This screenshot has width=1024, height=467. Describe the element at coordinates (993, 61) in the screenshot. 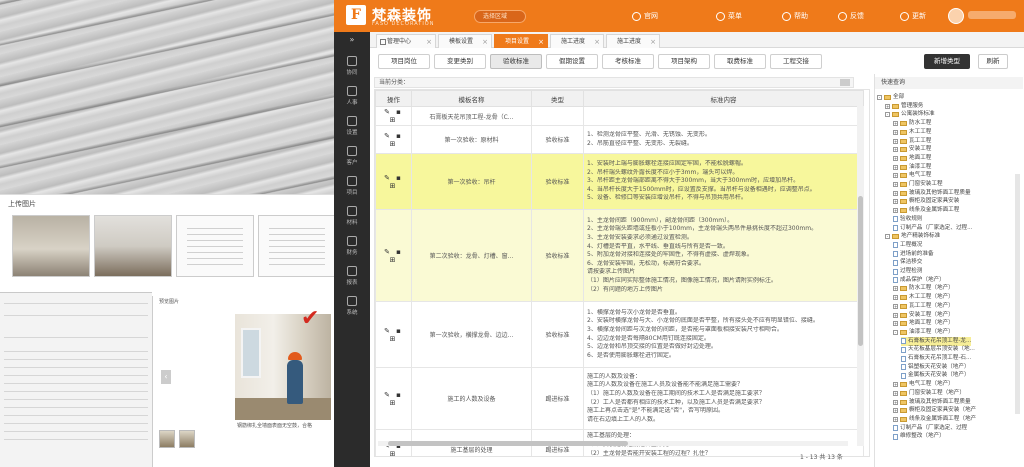

I see `refresh-button: 刷新` at that location.